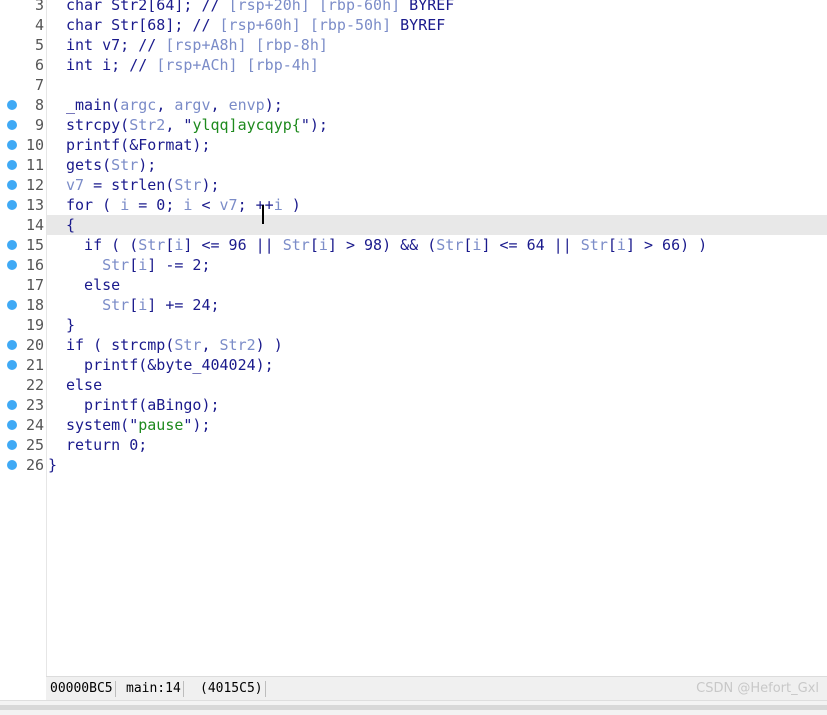 This screenshot has height=715, width=827. Describe the element at coordinates (413, 265) in the screenshot. I see `code-line: 16 Str[i] -= 2;` at that location.